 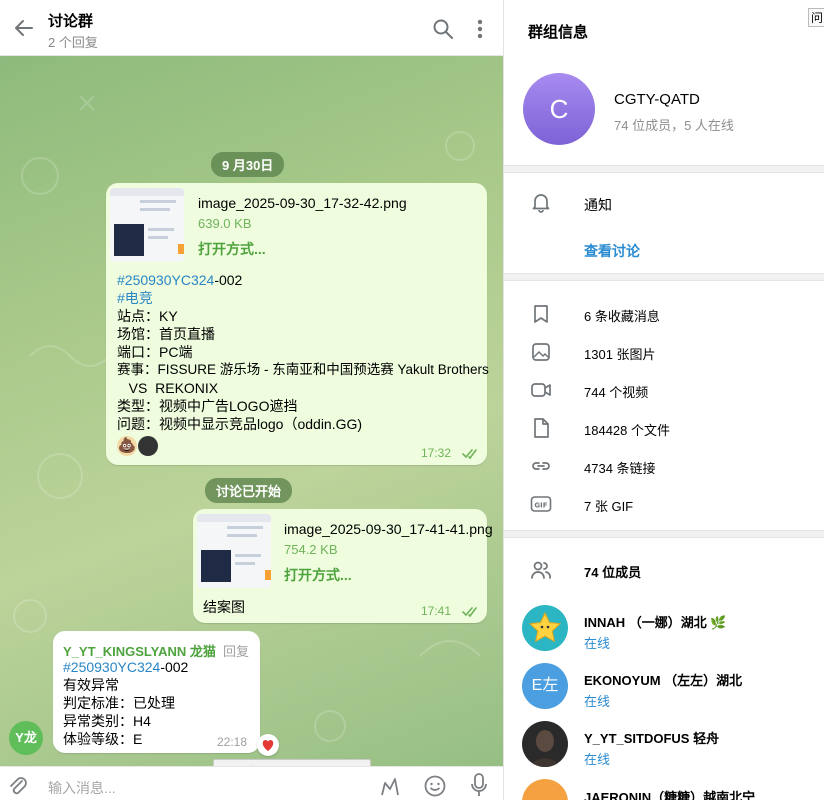 What do you see at coordinates (816, 17) in the screenshot?
I see `corner-tooltip: 问` at bounding box center [816, 17].